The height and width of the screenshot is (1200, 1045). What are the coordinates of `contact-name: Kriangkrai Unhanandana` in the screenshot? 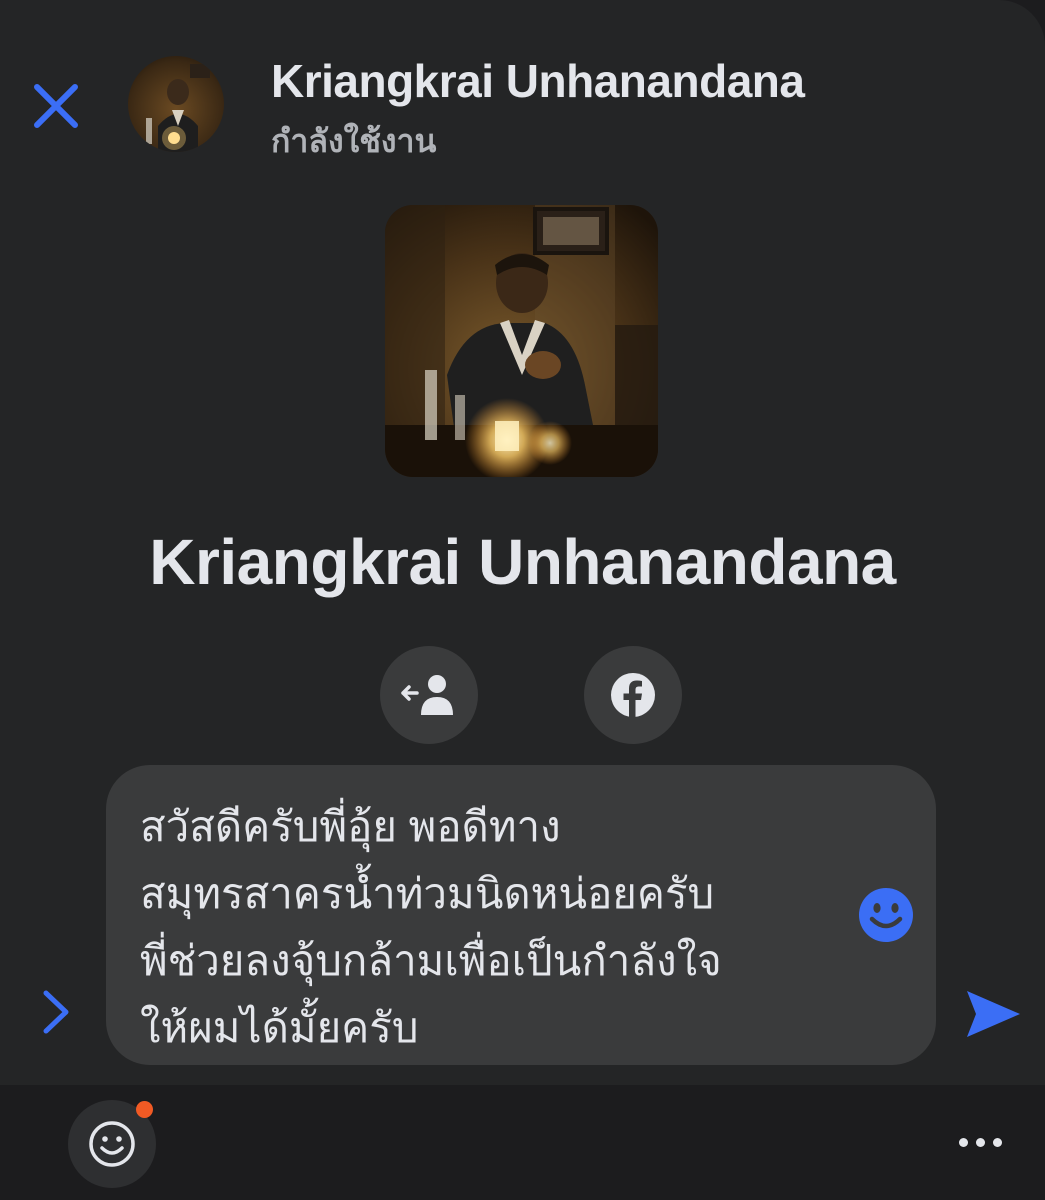 It's located at (538, 81).